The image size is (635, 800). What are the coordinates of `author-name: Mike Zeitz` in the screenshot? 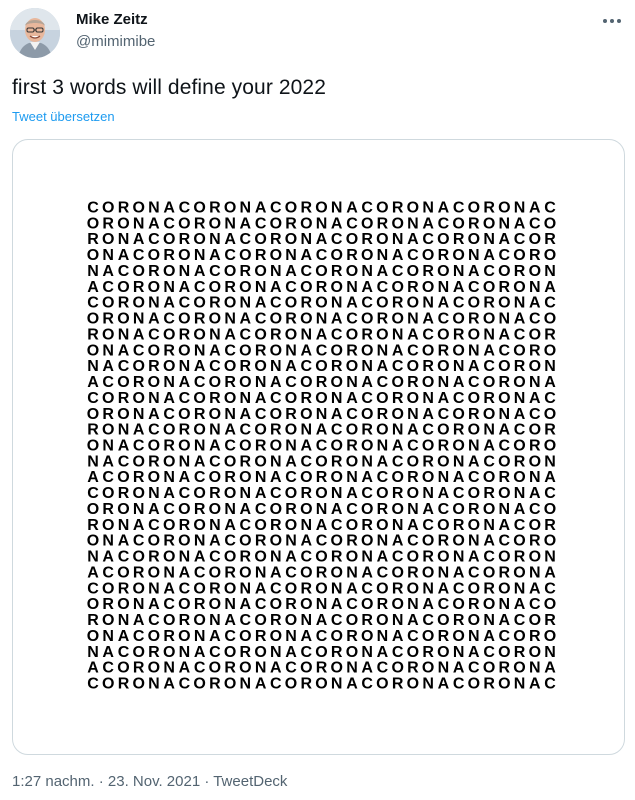 It's located at (112, 19).